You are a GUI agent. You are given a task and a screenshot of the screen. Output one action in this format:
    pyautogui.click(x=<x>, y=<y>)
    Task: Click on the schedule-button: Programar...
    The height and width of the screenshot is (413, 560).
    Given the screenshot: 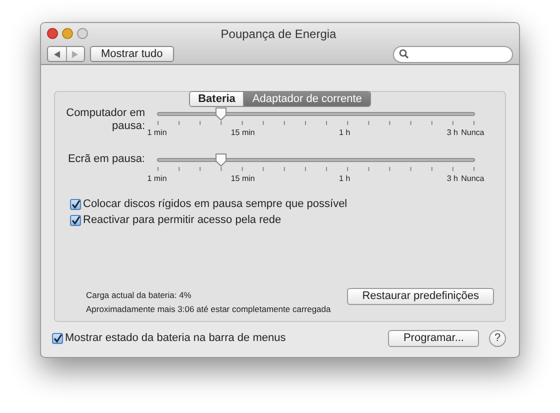 What is the action you would take?
    pyautogui.click(x=433, y=338)
    